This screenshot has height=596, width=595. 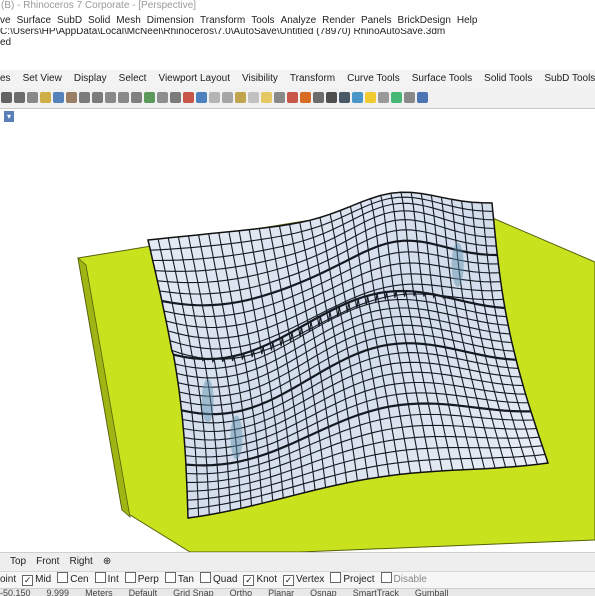 I want to click on osnap-tan: Tan, so click(x=179, y=580).